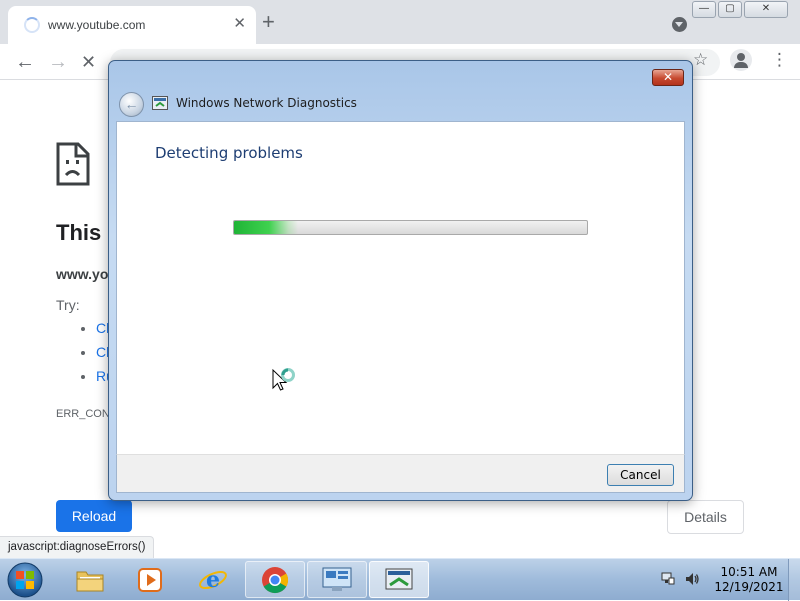 The height and width of the screenshot is (601, 800). Describe the element at coordinates (268, 22) in the screenshot. I see `new-tab-button: +` at that location.